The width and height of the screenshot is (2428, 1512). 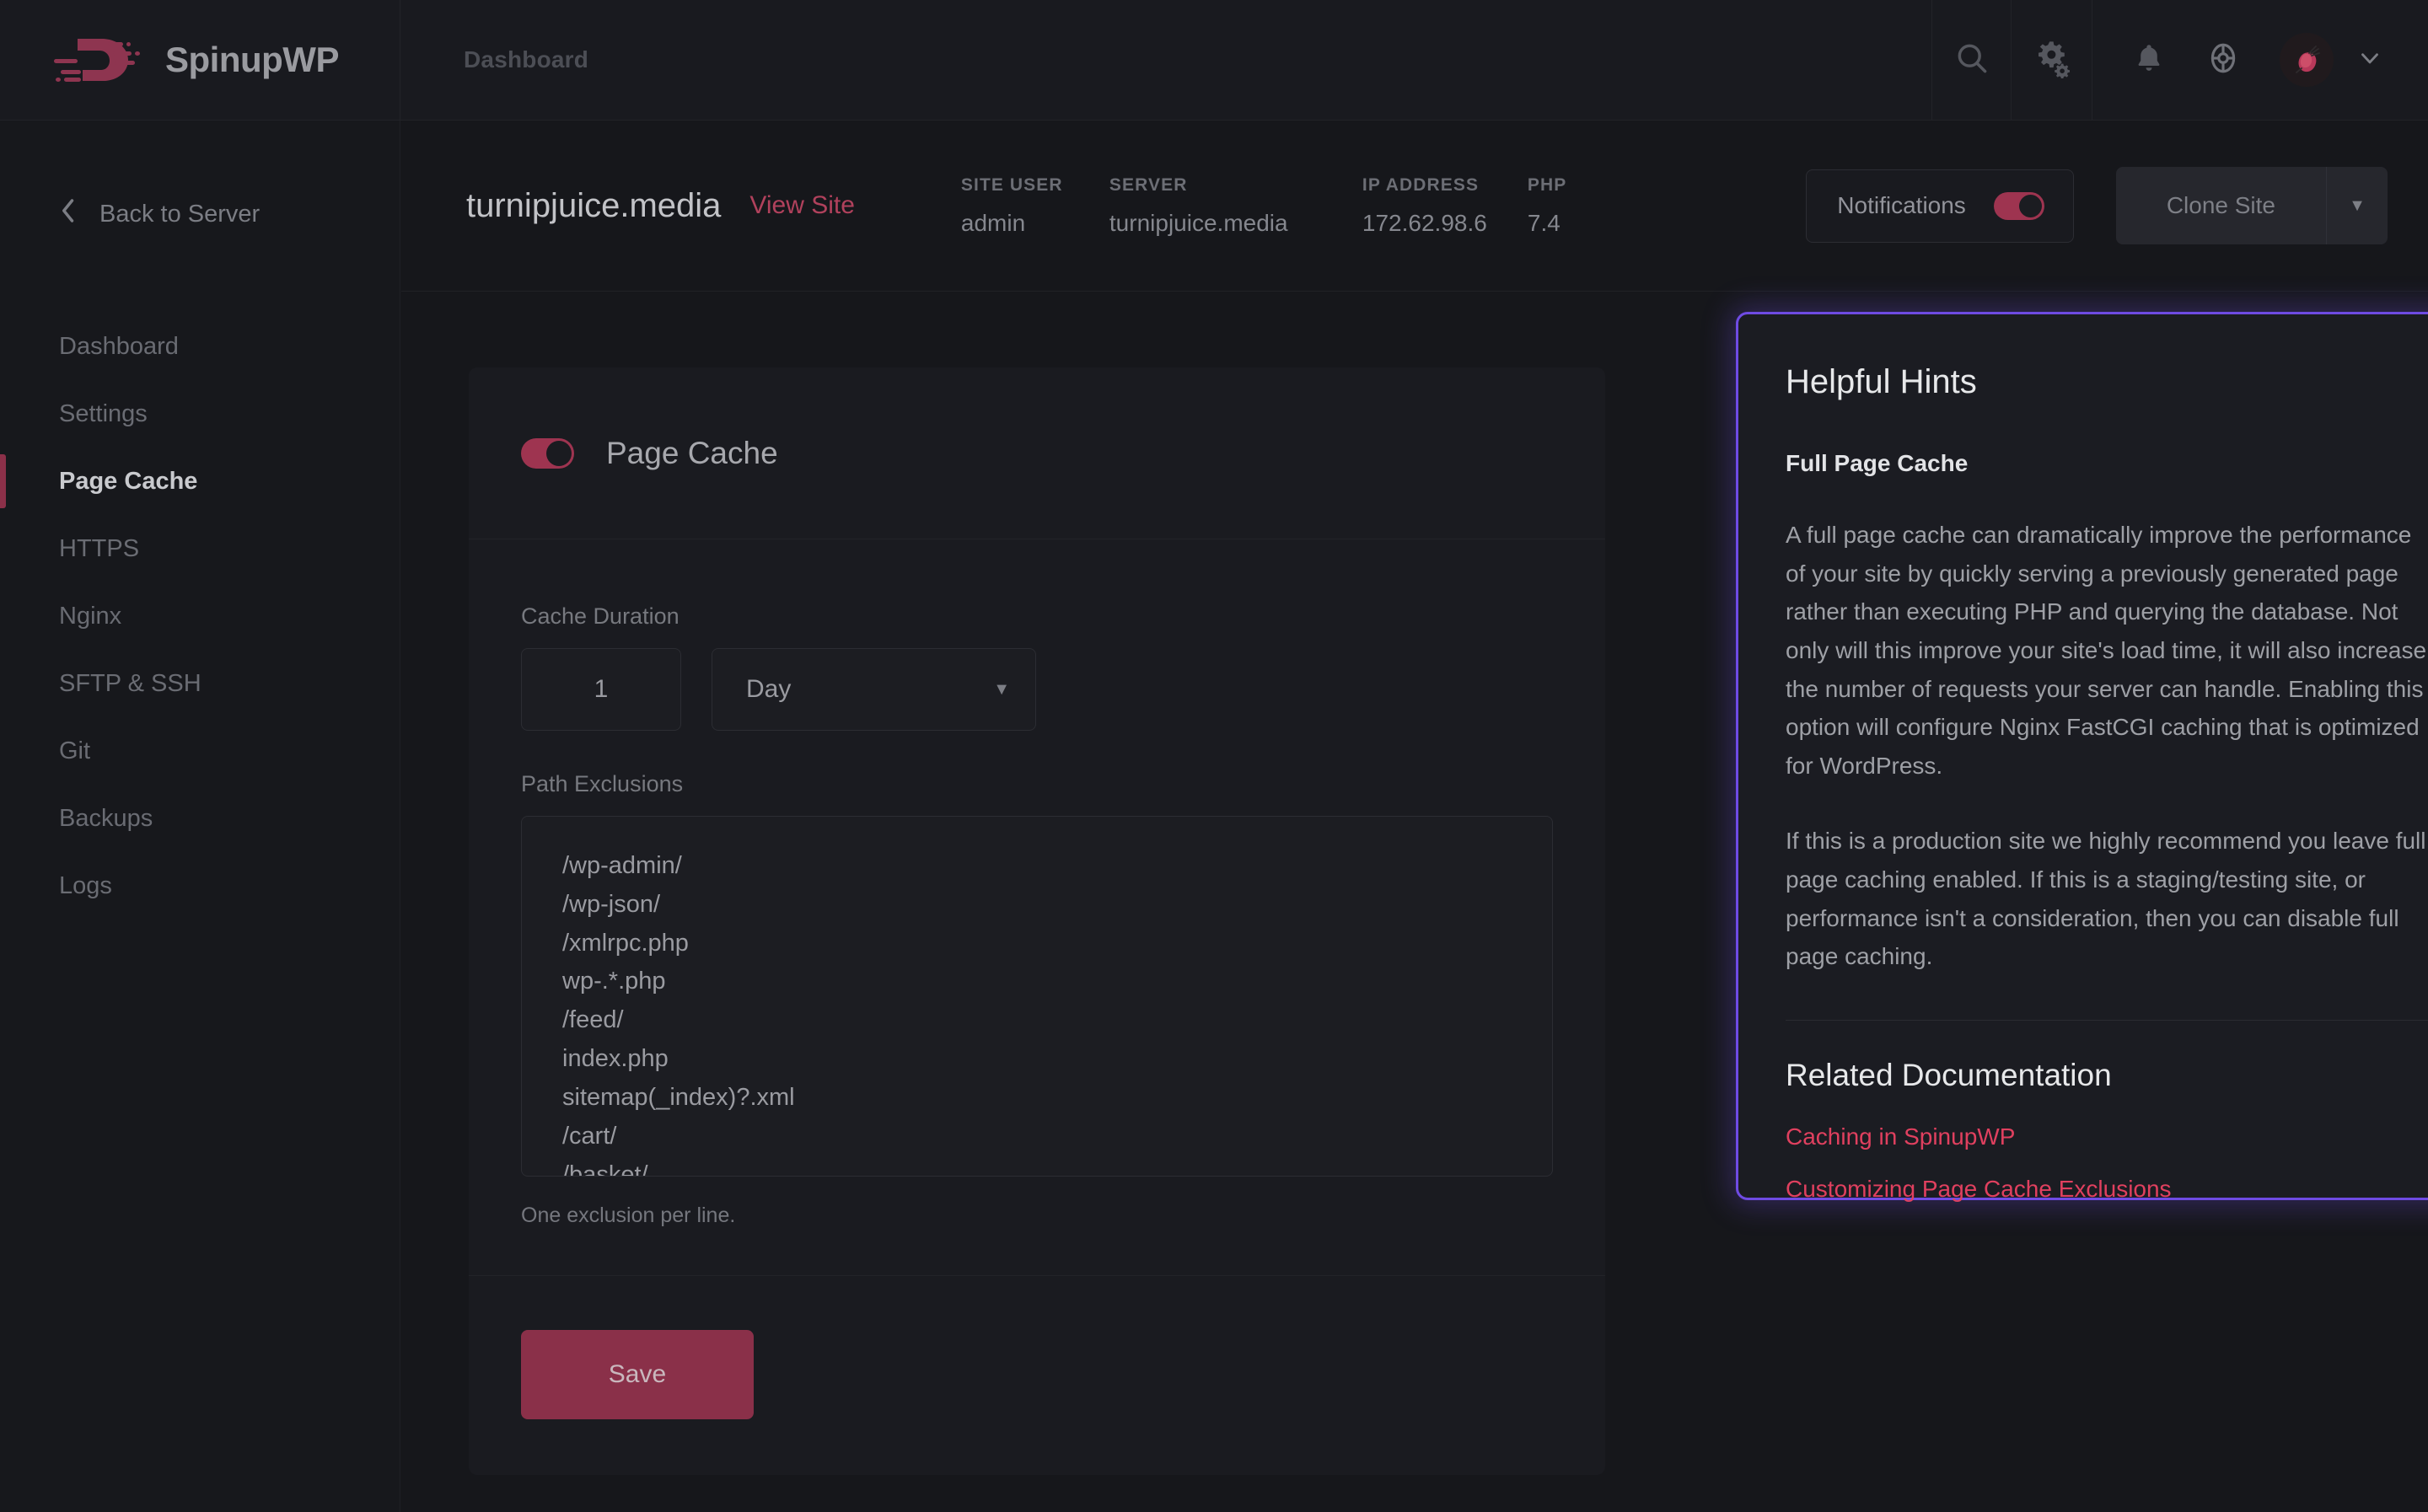 I want to click on sidebar-item-label: Nginx, so click(x=90, y=616).